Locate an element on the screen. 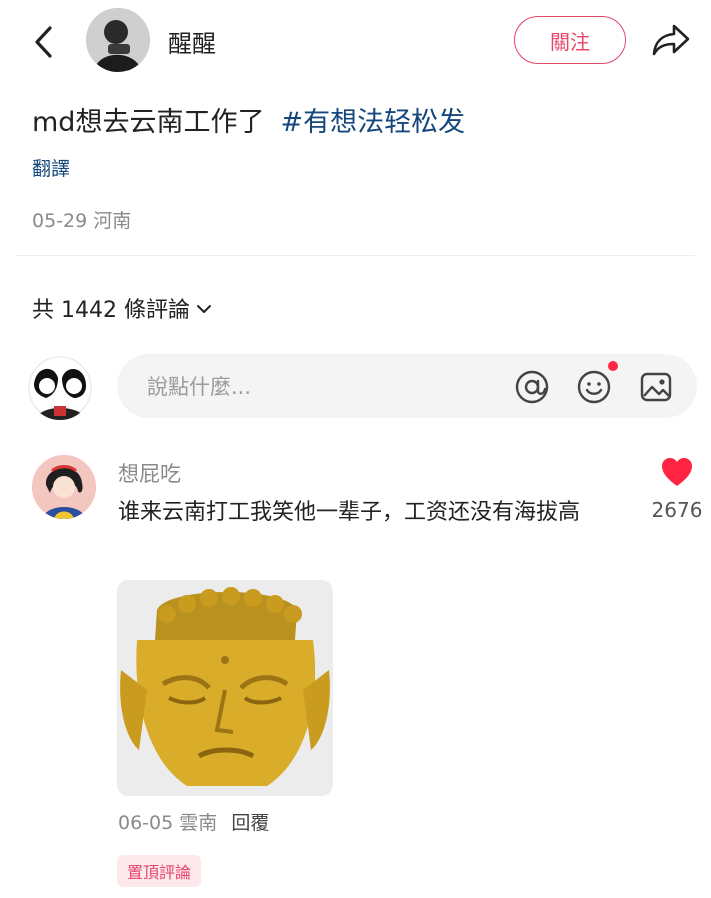 The width and height of the screenshot is (711, 898). author-name: 醒醒 is located at coordinates (192, 41).